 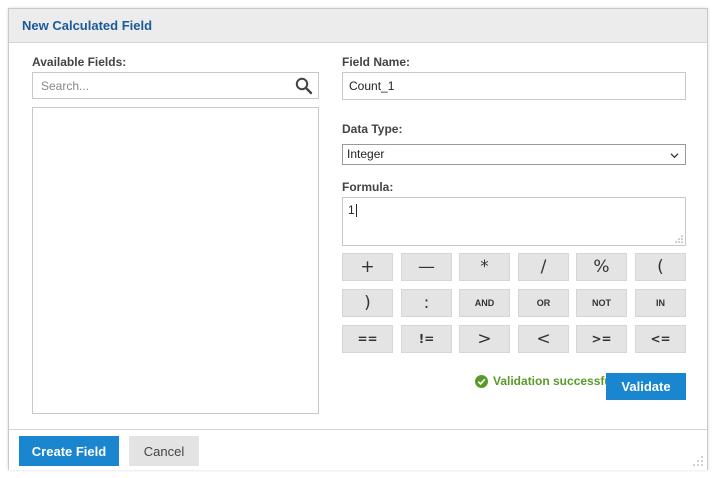 What do you see at coordinates (356, 211) in the screenshot?
I see `text-caret` at bounding box center [356, 211].